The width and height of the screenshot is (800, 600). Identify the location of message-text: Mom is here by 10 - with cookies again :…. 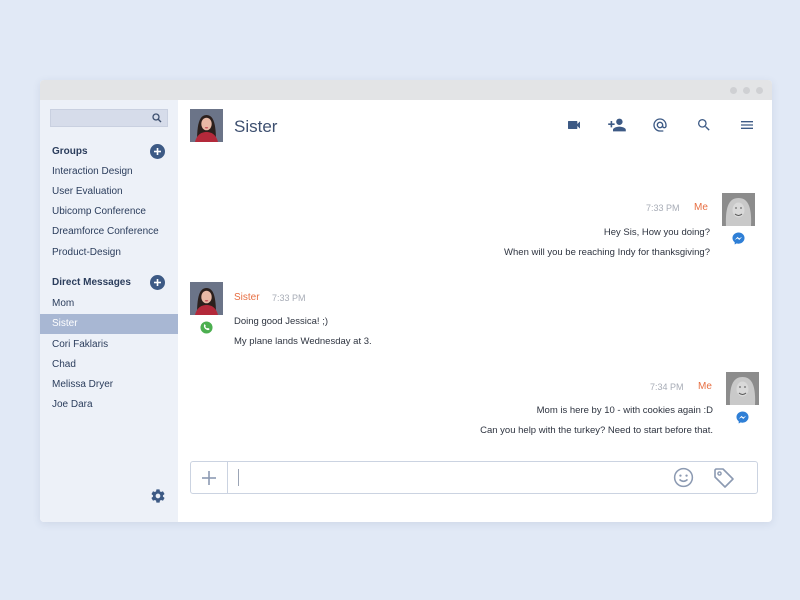
(624, 410).